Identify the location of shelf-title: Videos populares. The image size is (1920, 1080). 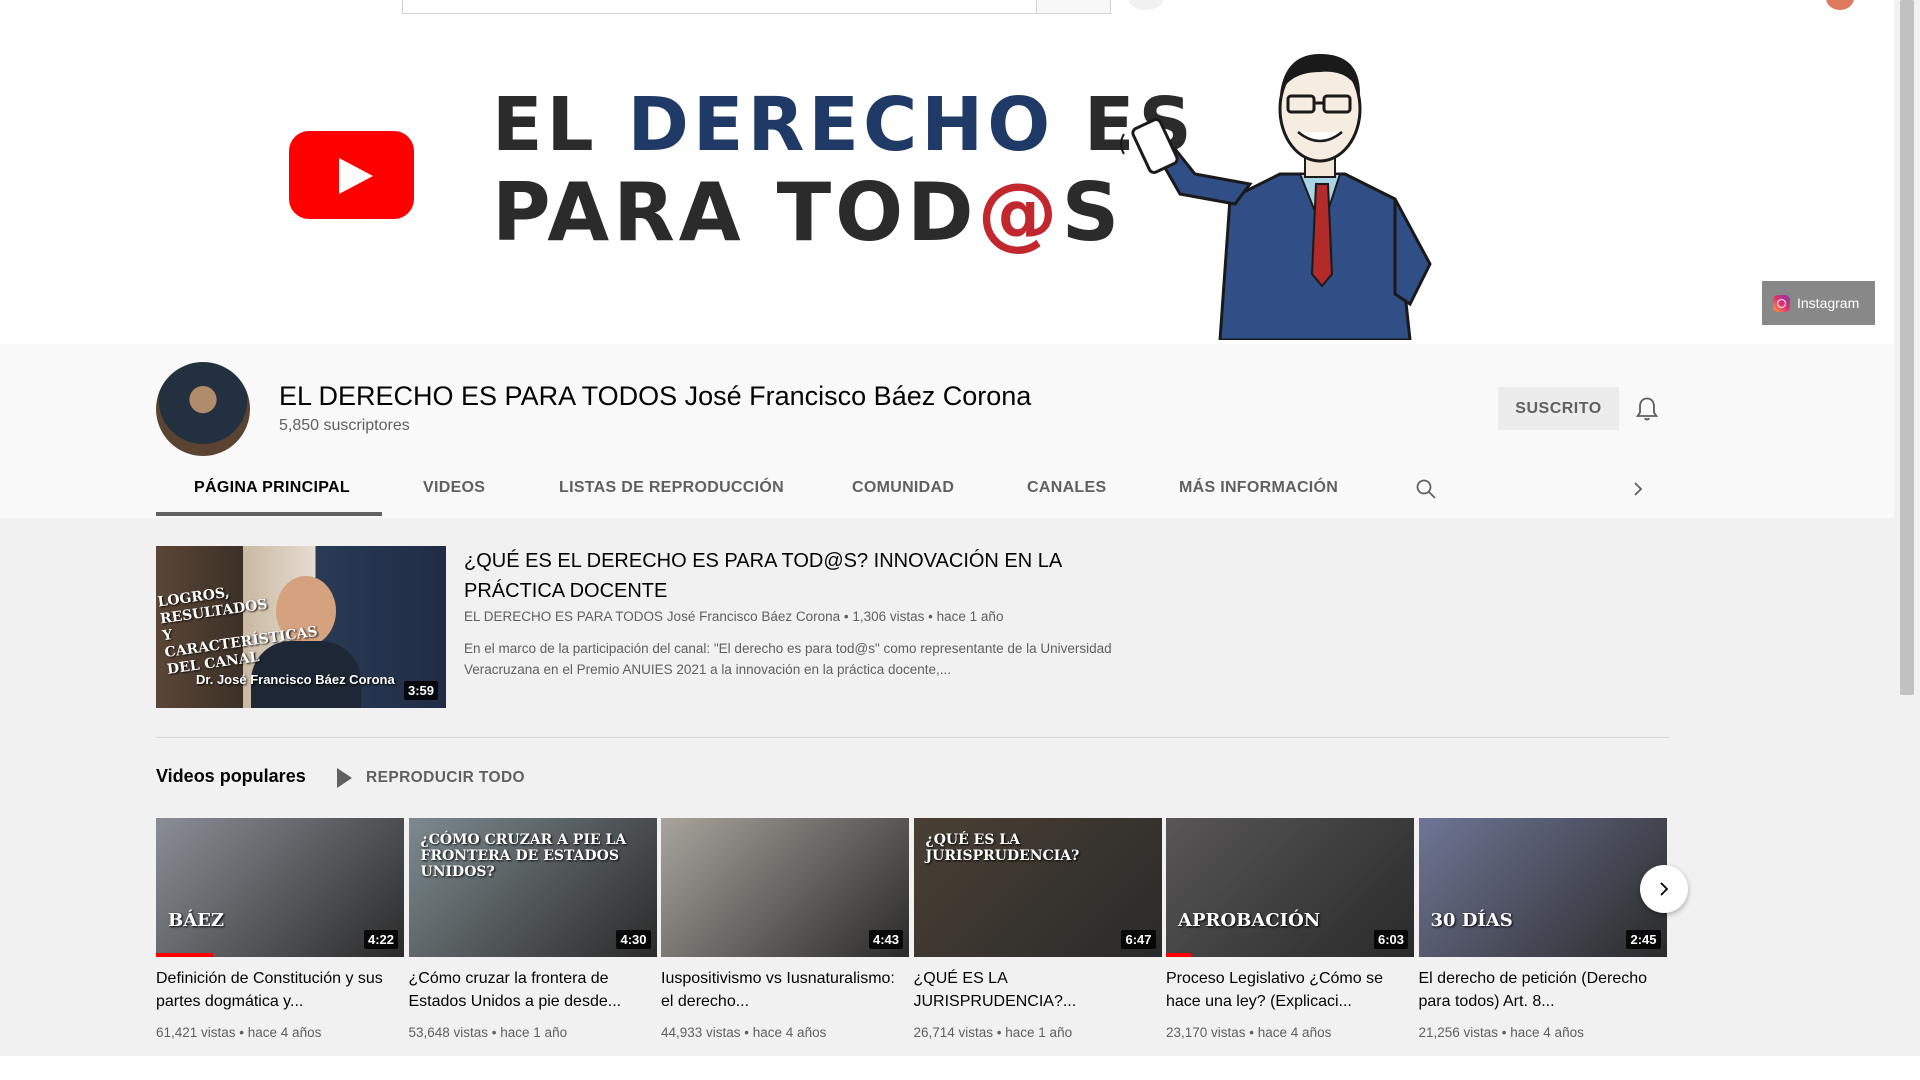
(231, 776).